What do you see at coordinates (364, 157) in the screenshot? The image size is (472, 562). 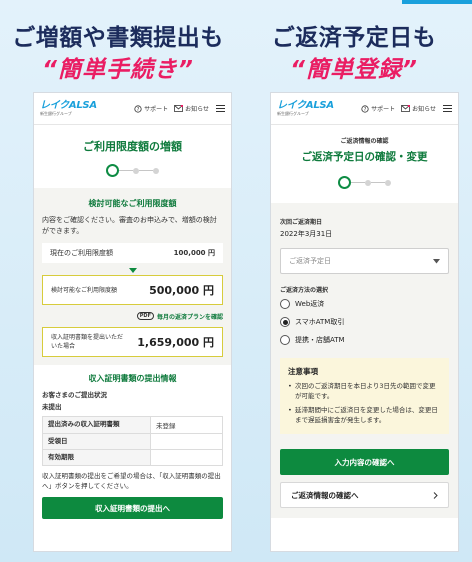 I see `page-title: ご返済予定日の確認・変更` at bounding box center [364, 157].